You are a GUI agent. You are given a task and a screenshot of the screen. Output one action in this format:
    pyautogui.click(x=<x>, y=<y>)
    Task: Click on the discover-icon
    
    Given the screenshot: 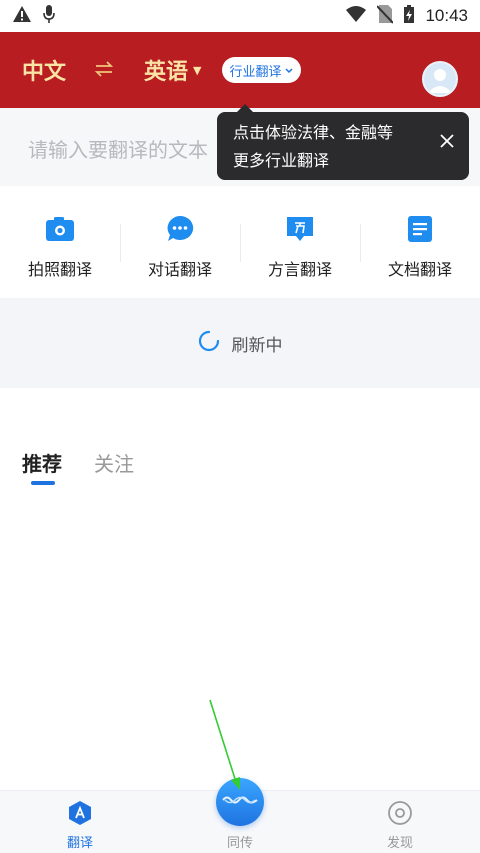 What is the action you would take?
    pyautogui.click(x=400, y=813)
    